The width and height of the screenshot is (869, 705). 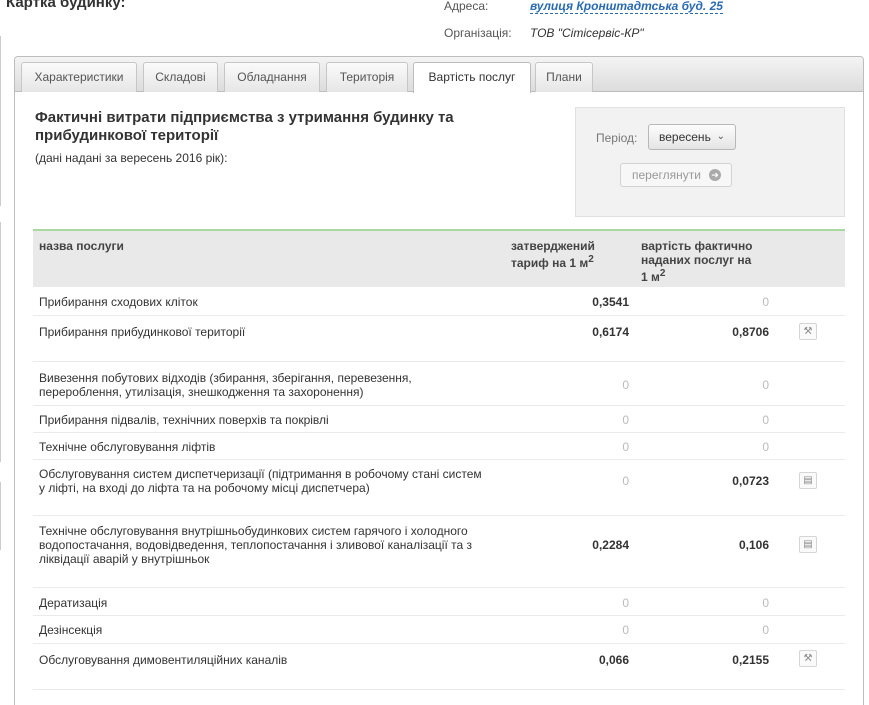 I want to click on tab-equipment: Обладнання, so click(x=272, y=77).